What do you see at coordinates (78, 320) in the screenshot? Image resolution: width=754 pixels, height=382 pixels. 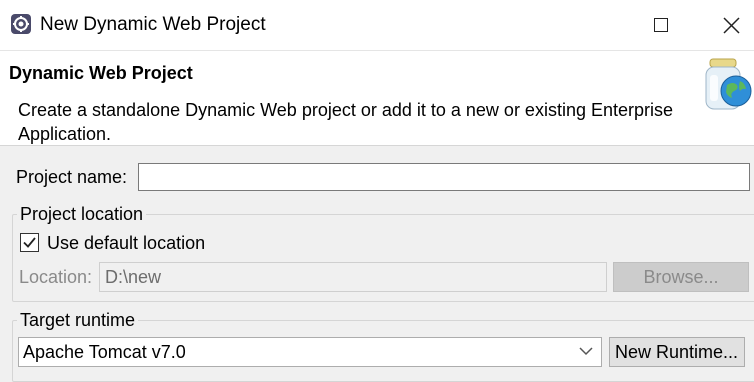 I see `target-runtime-title: Target runtime` at bounding box center [78, 320].